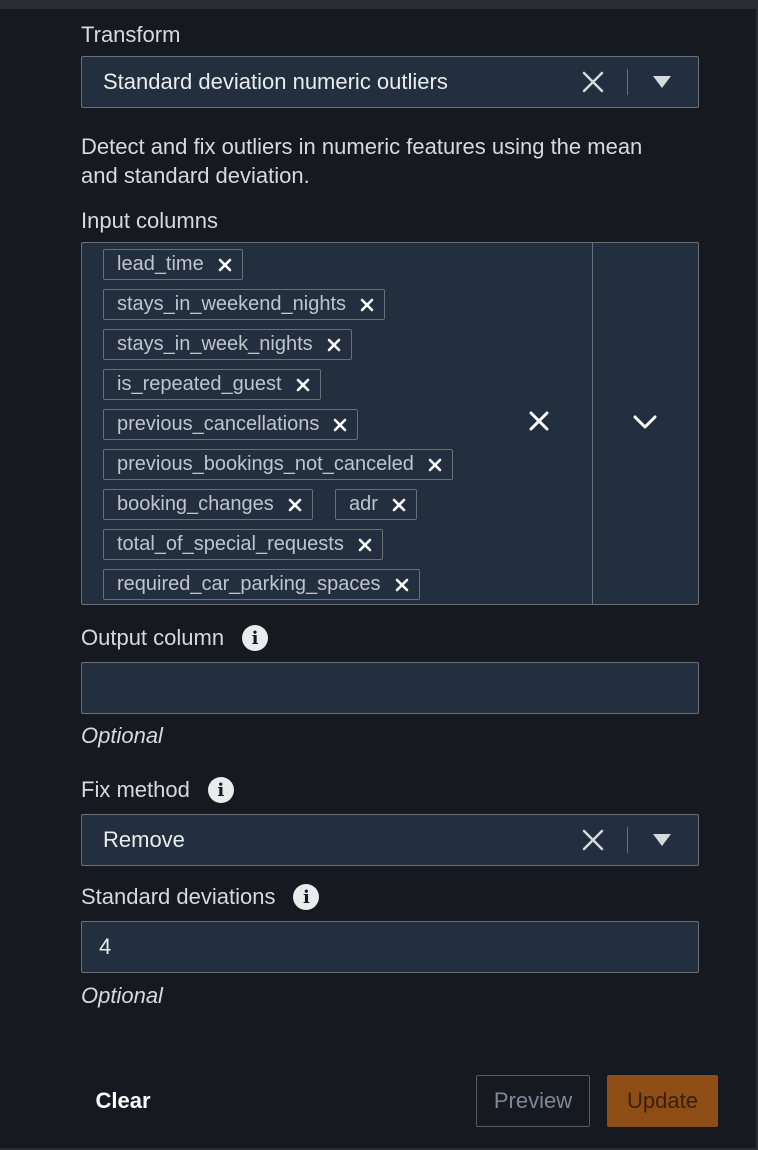 The image size is (758, 1150). I want to click on transform-label: Transform, so click(130, 35).